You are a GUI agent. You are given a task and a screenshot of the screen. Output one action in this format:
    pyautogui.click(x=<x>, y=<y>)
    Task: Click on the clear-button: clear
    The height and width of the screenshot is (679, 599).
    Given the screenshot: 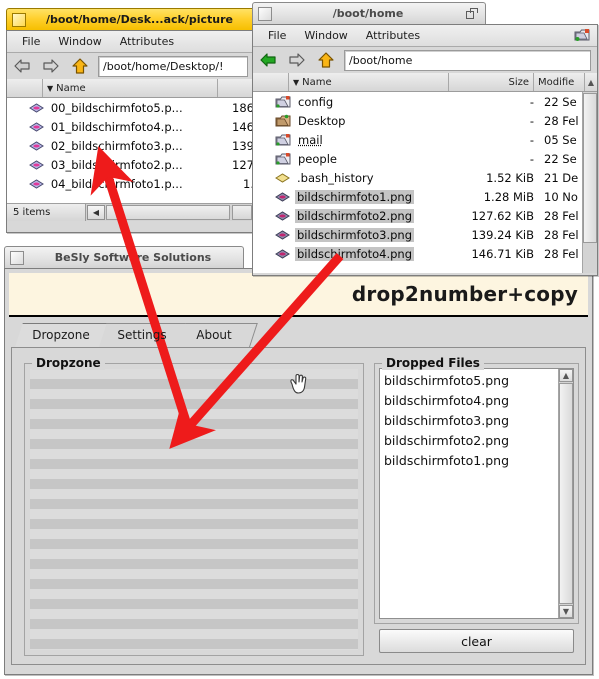 What is the action you would take?
    pyautogui.click(x=476, y=641)
    